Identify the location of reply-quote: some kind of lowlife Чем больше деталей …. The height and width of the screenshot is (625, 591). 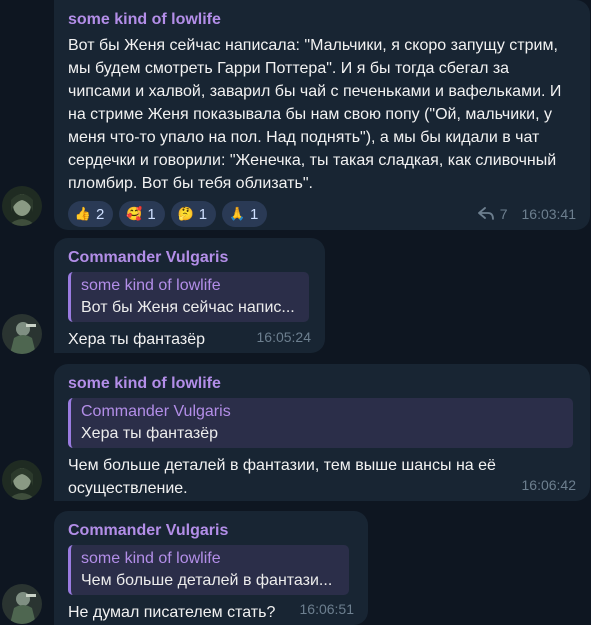
(208, 570).